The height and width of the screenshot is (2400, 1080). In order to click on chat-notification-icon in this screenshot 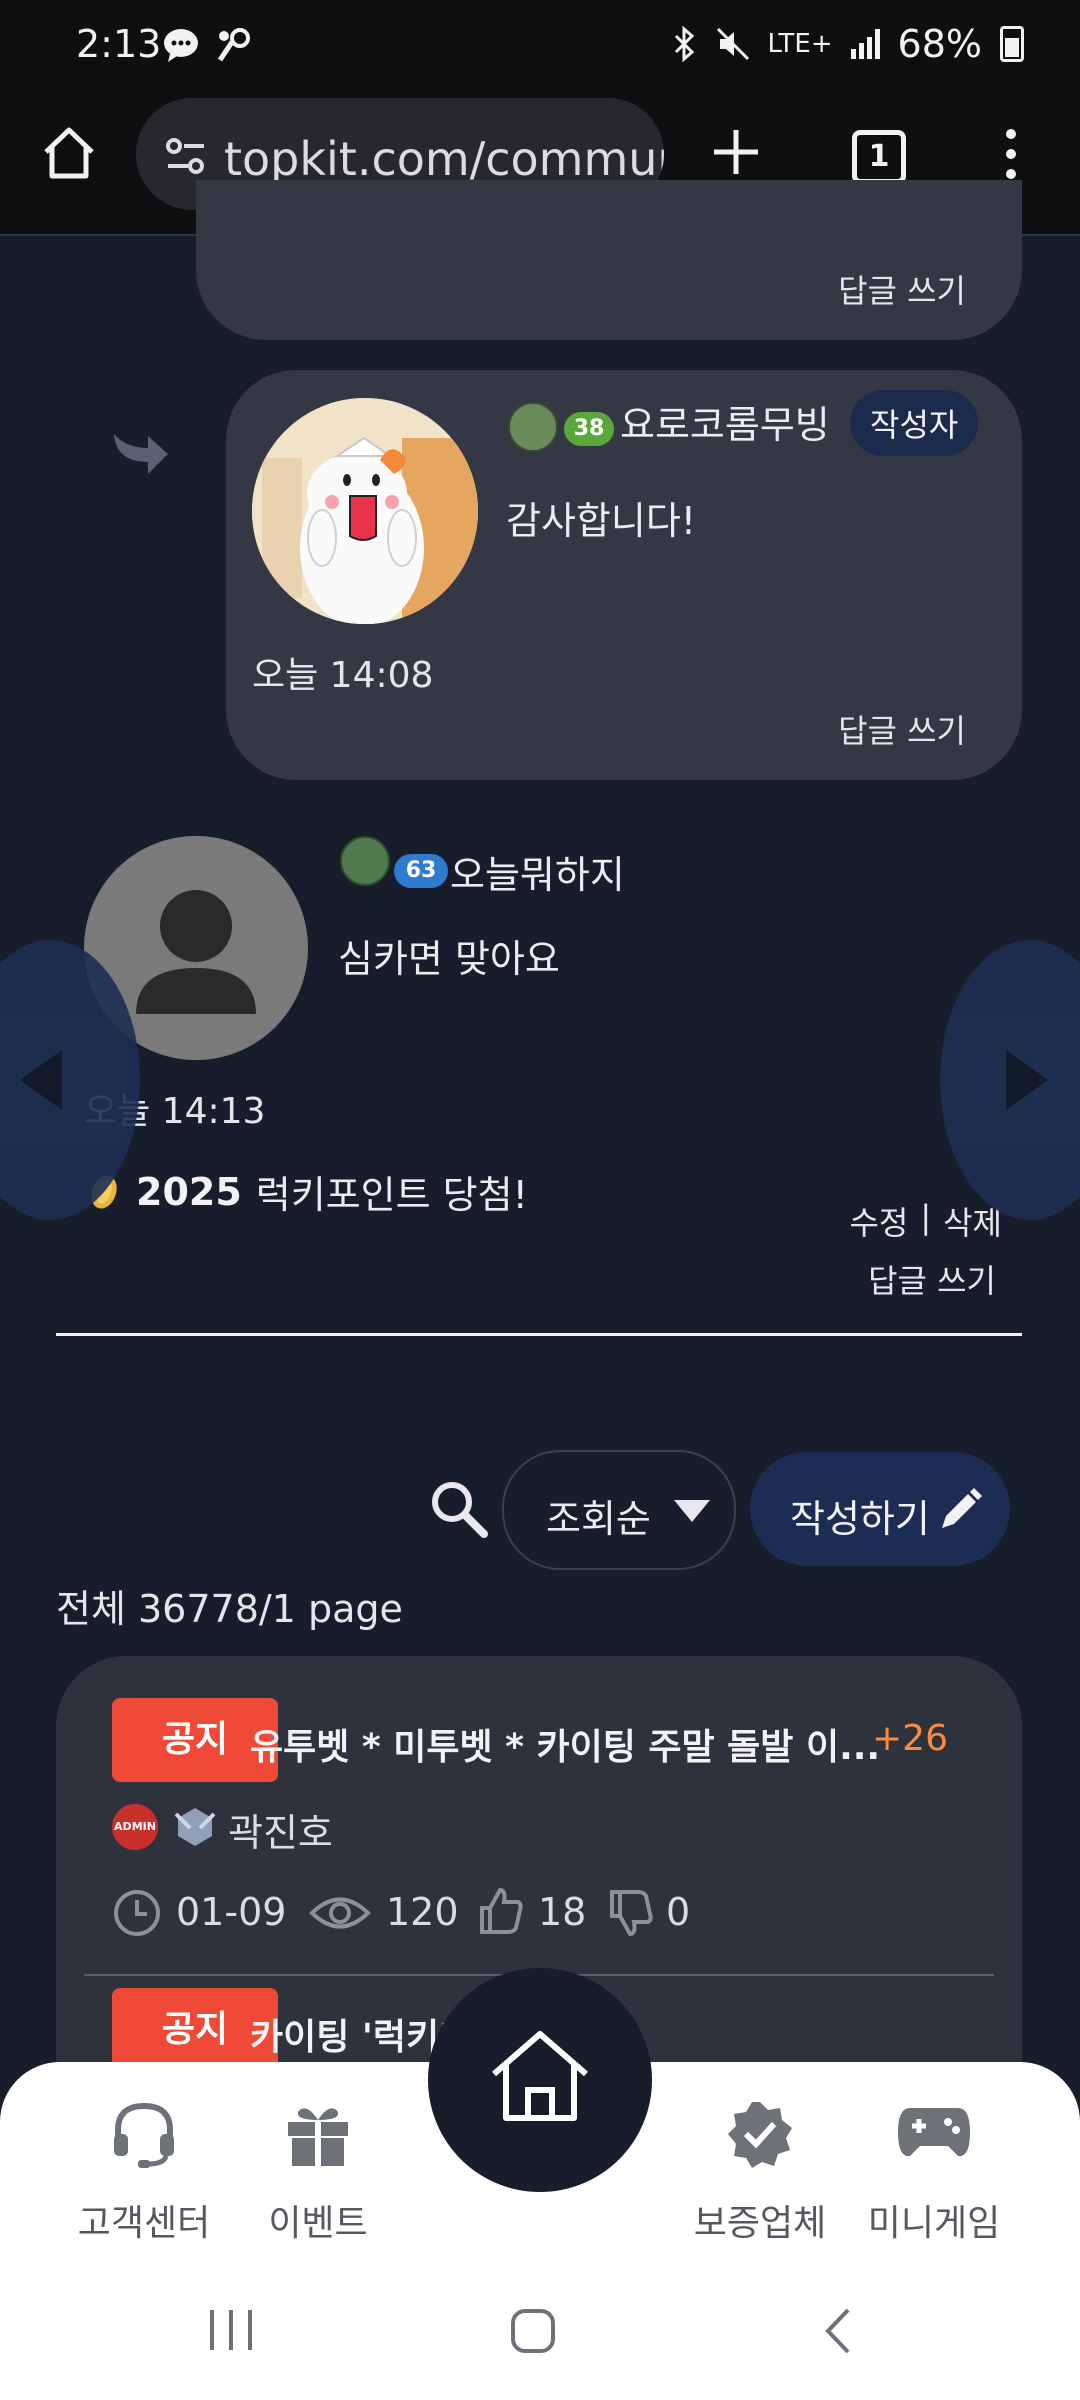, I will do `click(181, 45)`.